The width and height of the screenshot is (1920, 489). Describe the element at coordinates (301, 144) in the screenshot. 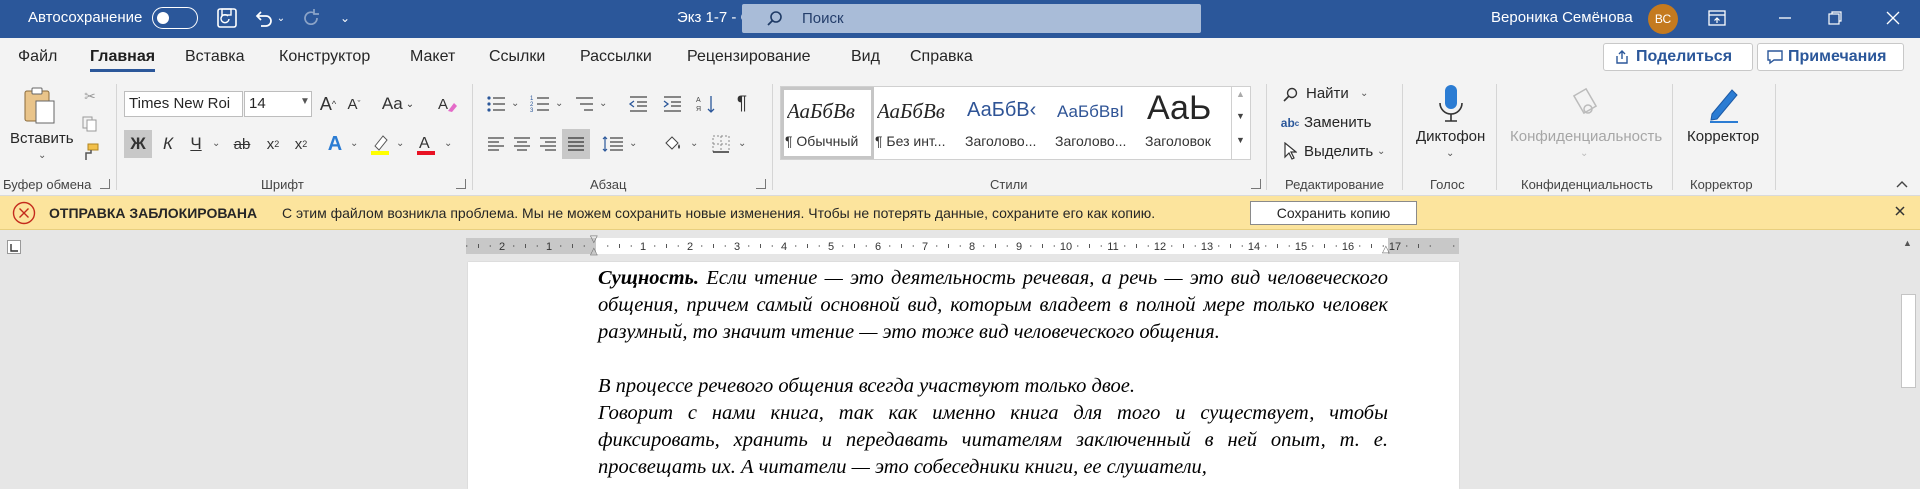

I see `superscript-button: x2` at that location.